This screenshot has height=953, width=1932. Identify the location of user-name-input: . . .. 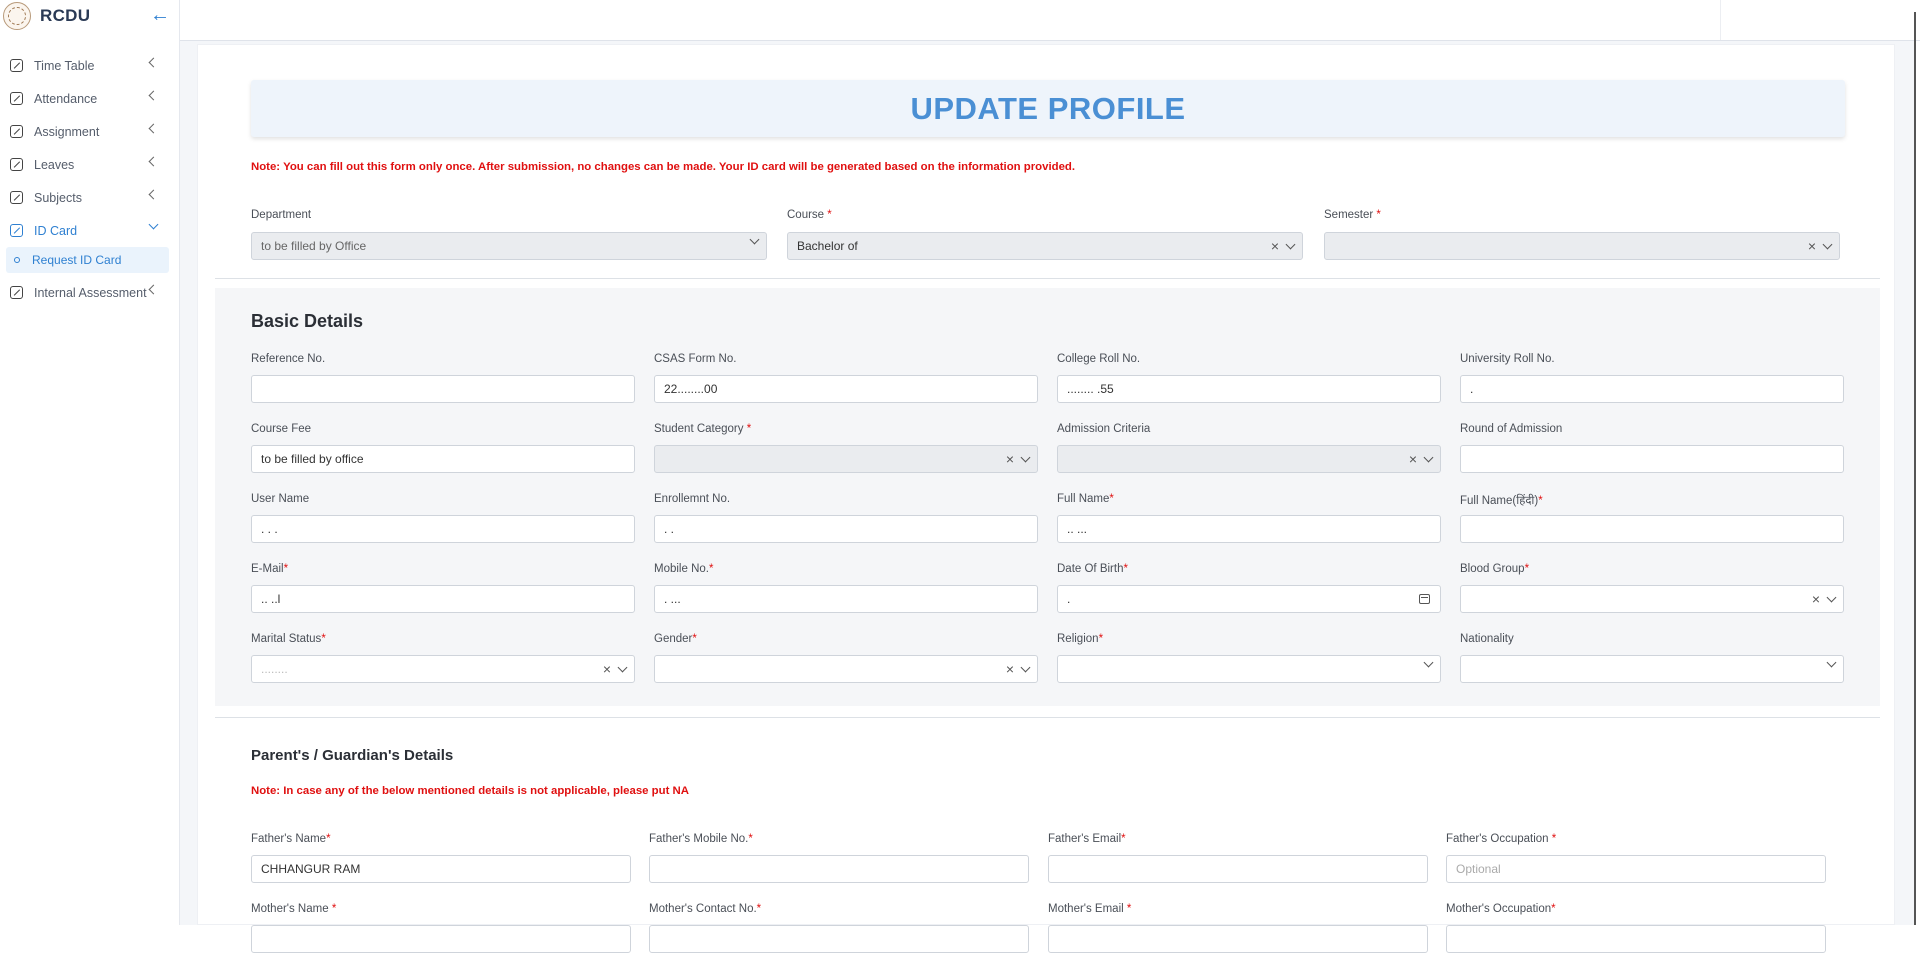
(443, 529).